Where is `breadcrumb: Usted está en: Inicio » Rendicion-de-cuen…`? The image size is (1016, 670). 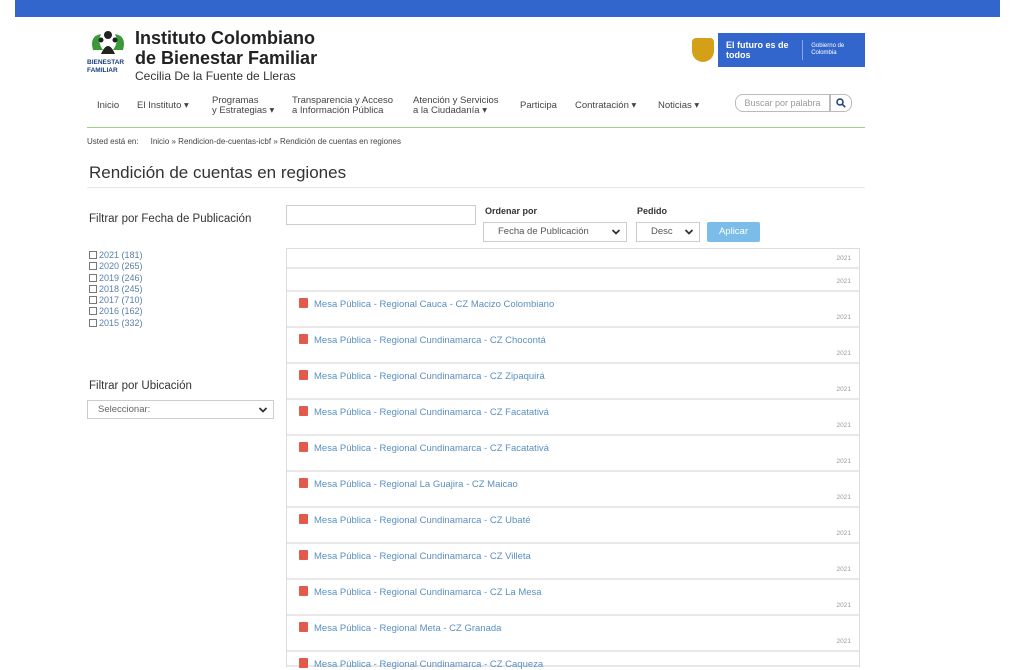
breadcrumb: Usted está en: Inicio » Rendicion-de-cuen… is located at coordinates (244, 141).